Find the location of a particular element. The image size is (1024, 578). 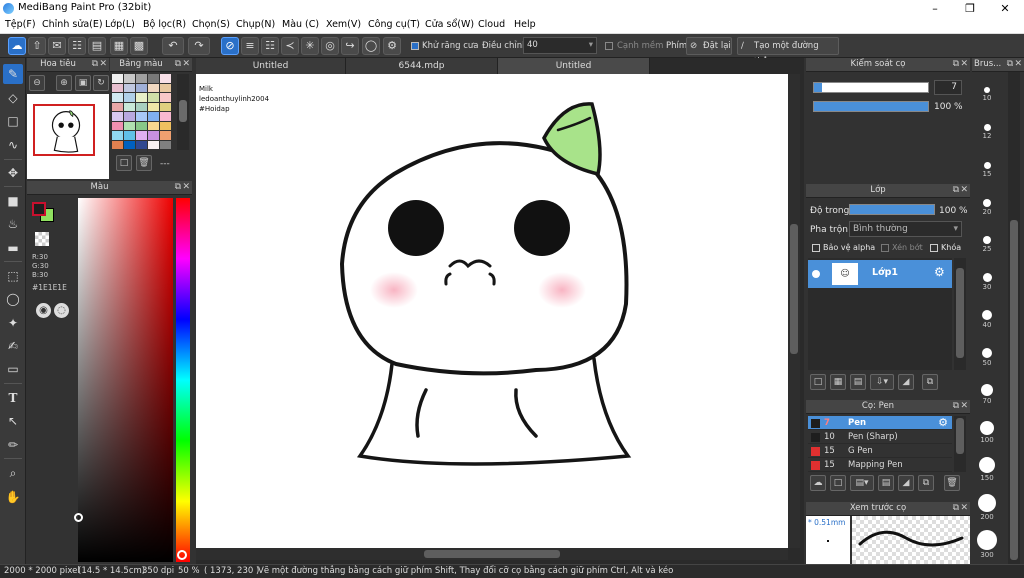

menu-cloud: Cloud is located at coordinates (491, 24).